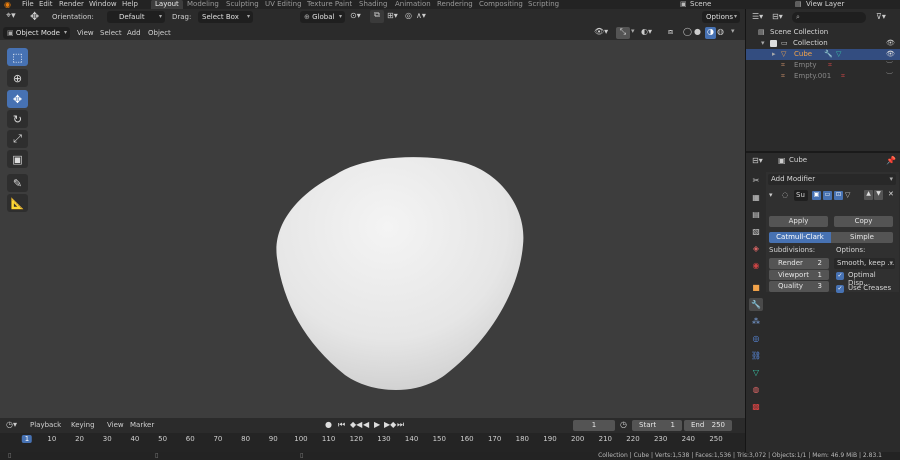 The image size is (900, 460). I want to click on checkbox-icon, so click(773, 43).